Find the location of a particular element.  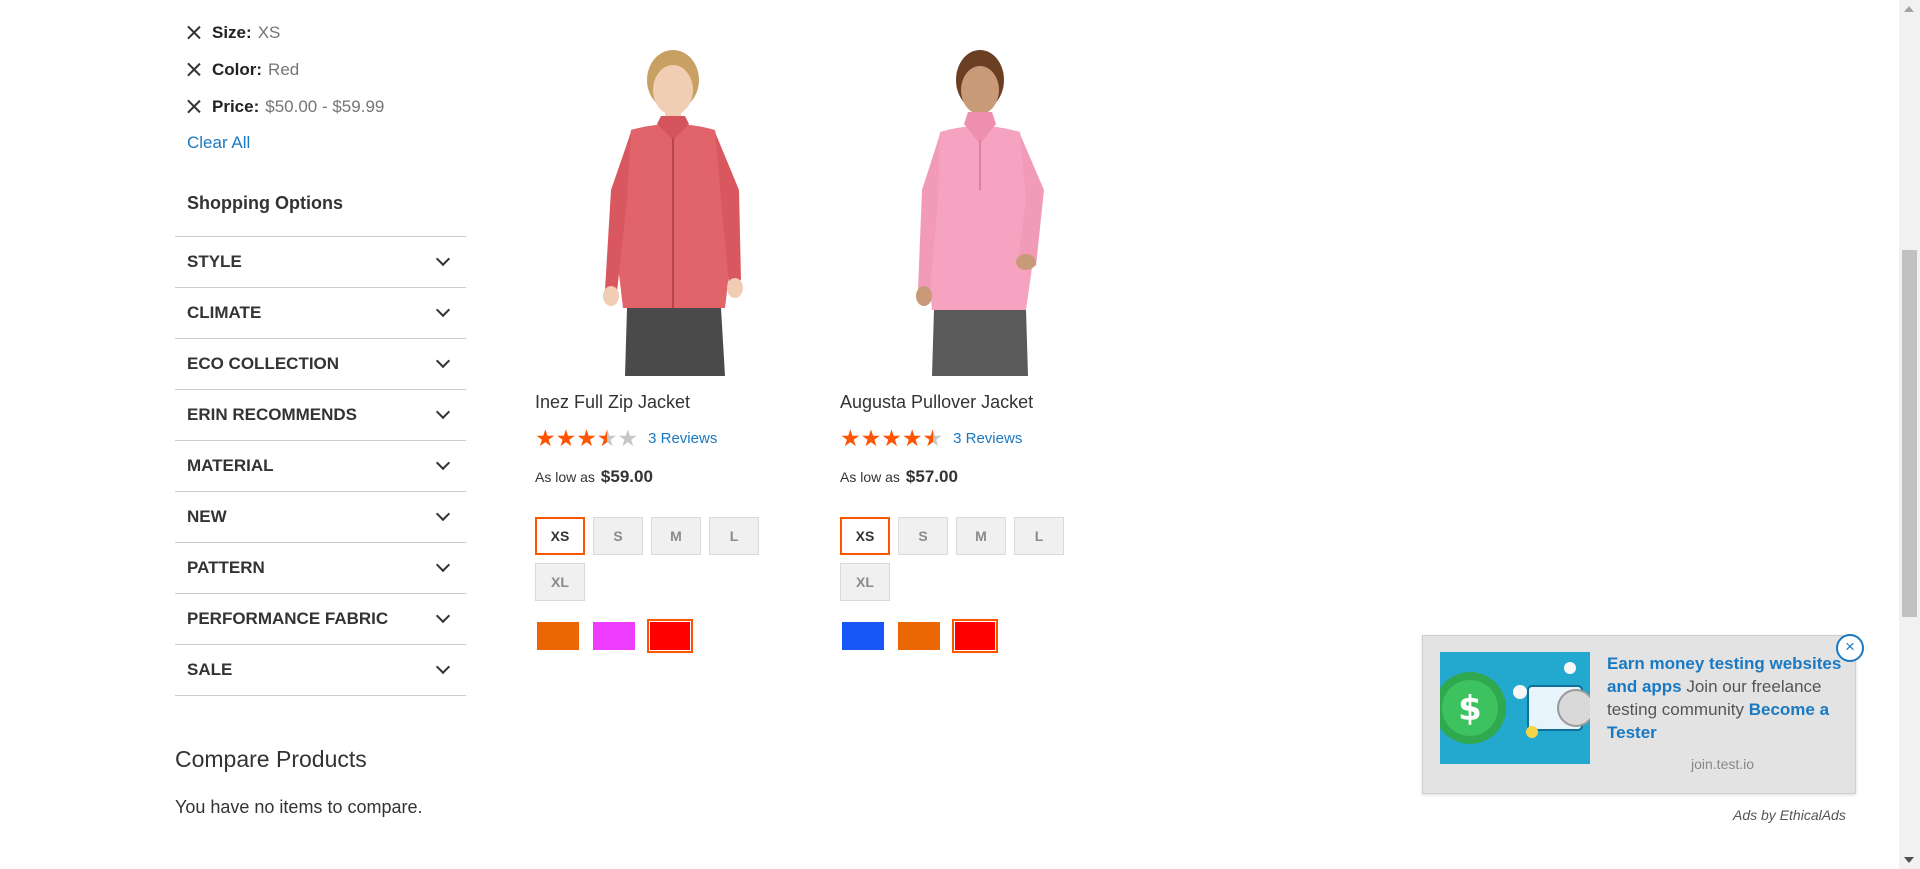

clear-all-link: Clear All is located at coordinates (326, 143).